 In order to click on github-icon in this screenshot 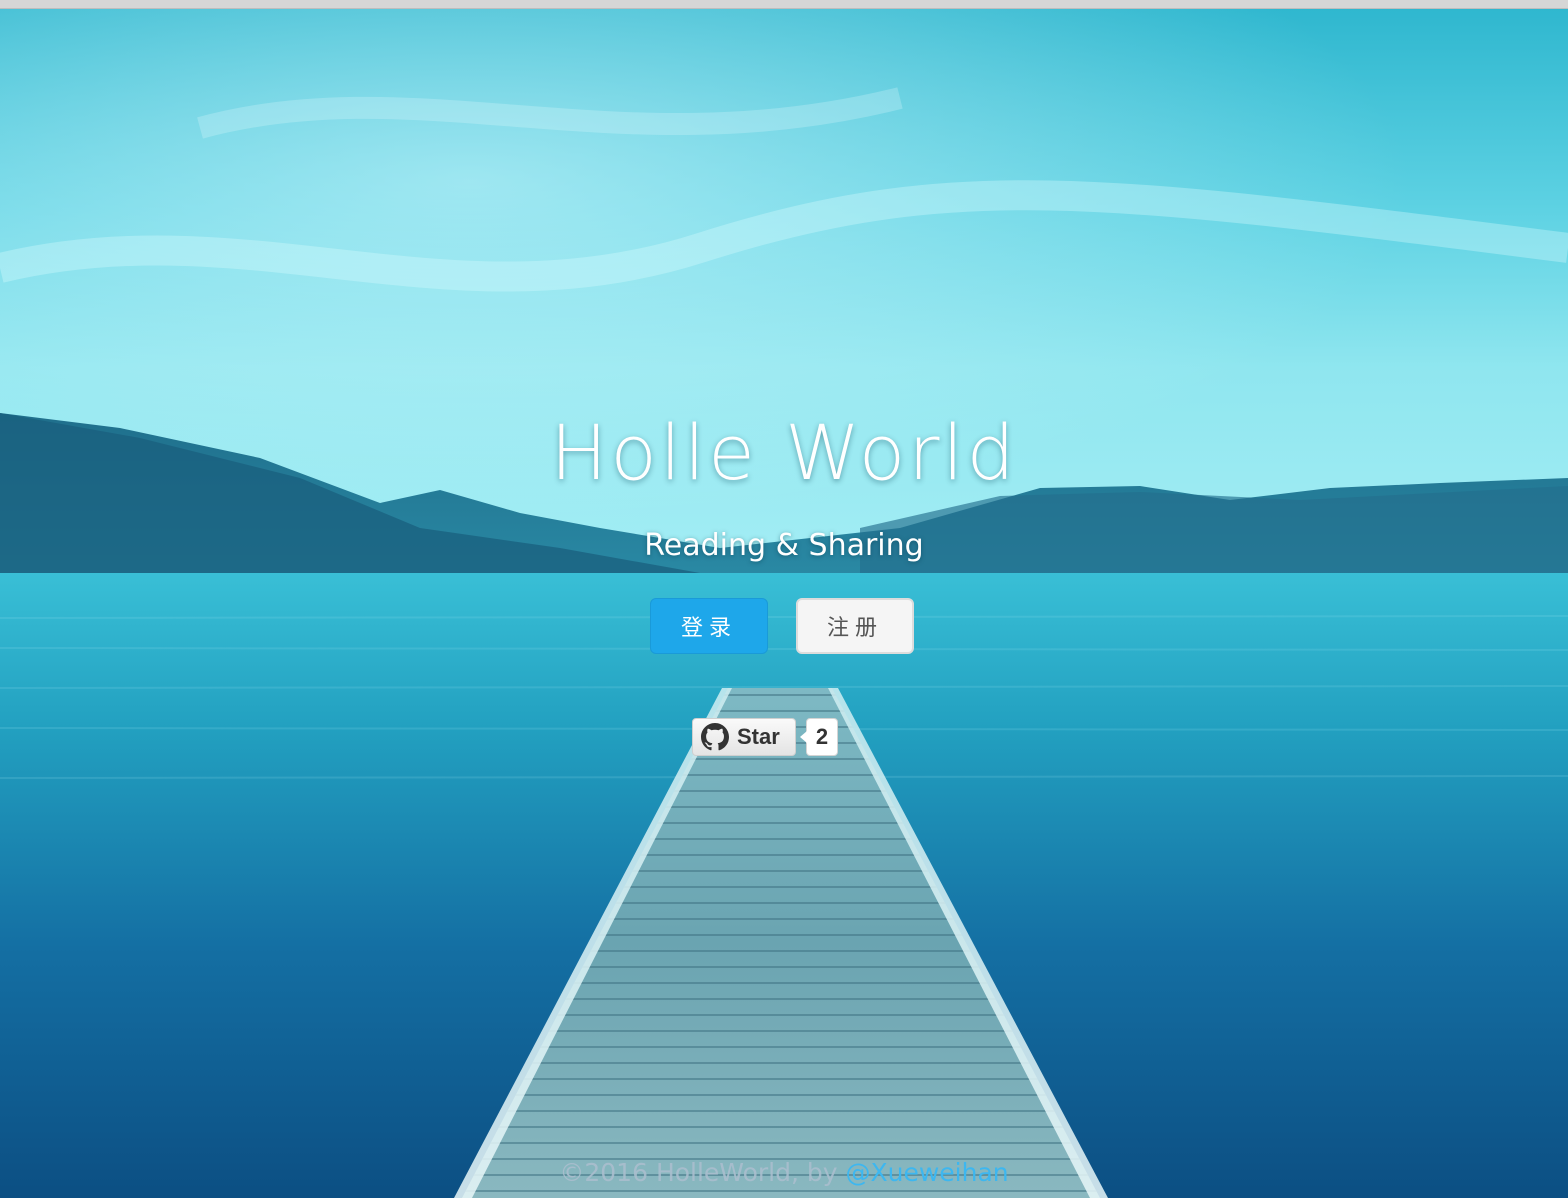, I will do `click(715, 737)`.